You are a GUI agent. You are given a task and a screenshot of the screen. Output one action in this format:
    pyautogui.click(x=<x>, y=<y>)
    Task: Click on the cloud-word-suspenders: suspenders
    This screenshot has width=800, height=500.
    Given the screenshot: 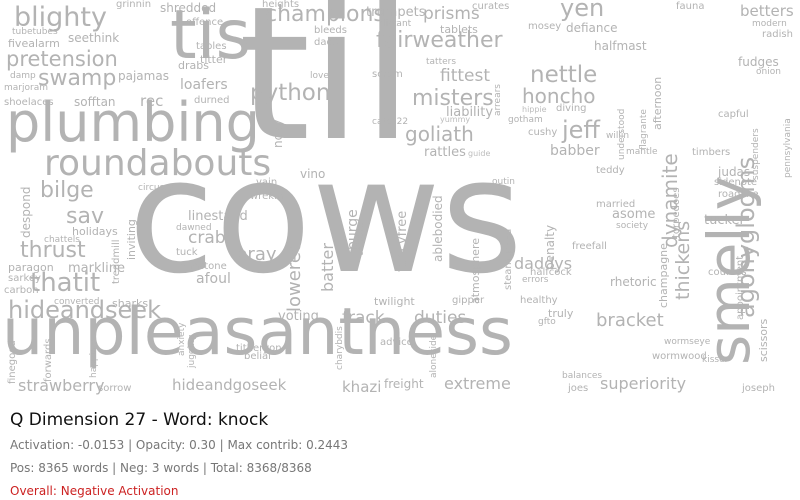 What is the action you would take?
    pyautogui.click(x=756, y=154)
    